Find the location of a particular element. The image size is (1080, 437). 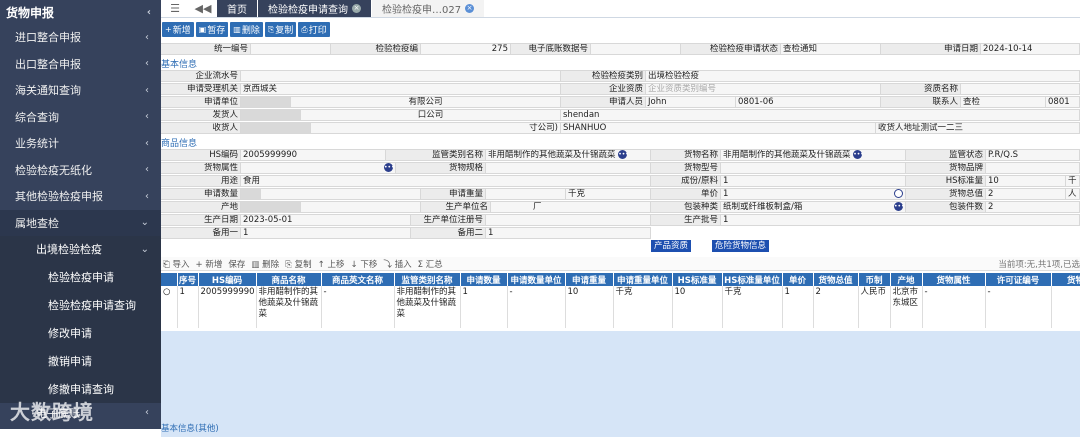

flow-no-field is located at coordinates (401, 76).